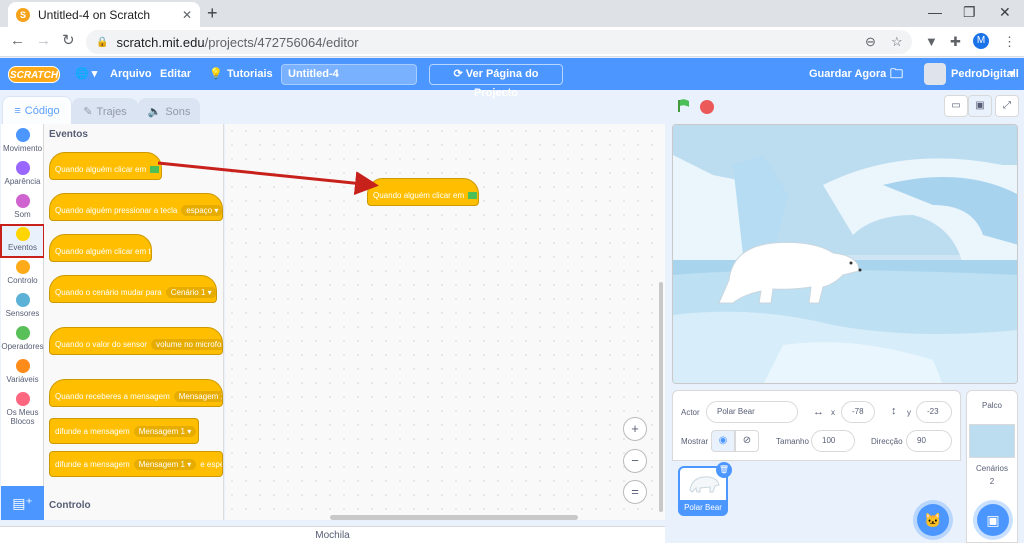 The height and width of the screenshot is (543, 1024). I want to click on direction-input: 90, so click(929, 441).